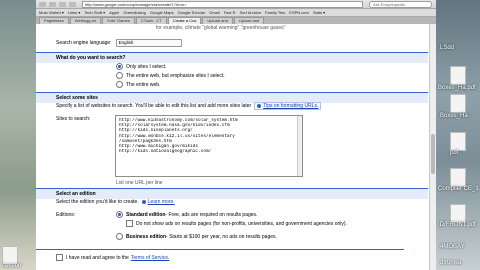 The height and width of the screenshot is (270, 480). I want to click on bookmark-item: Links ▾, so click(74, 12).